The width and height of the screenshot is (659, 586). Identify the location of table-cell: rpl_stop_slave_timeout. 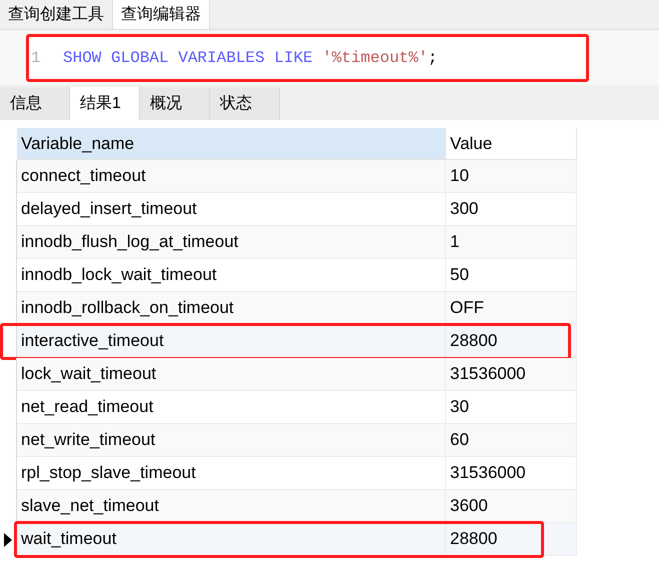
(231, 473).